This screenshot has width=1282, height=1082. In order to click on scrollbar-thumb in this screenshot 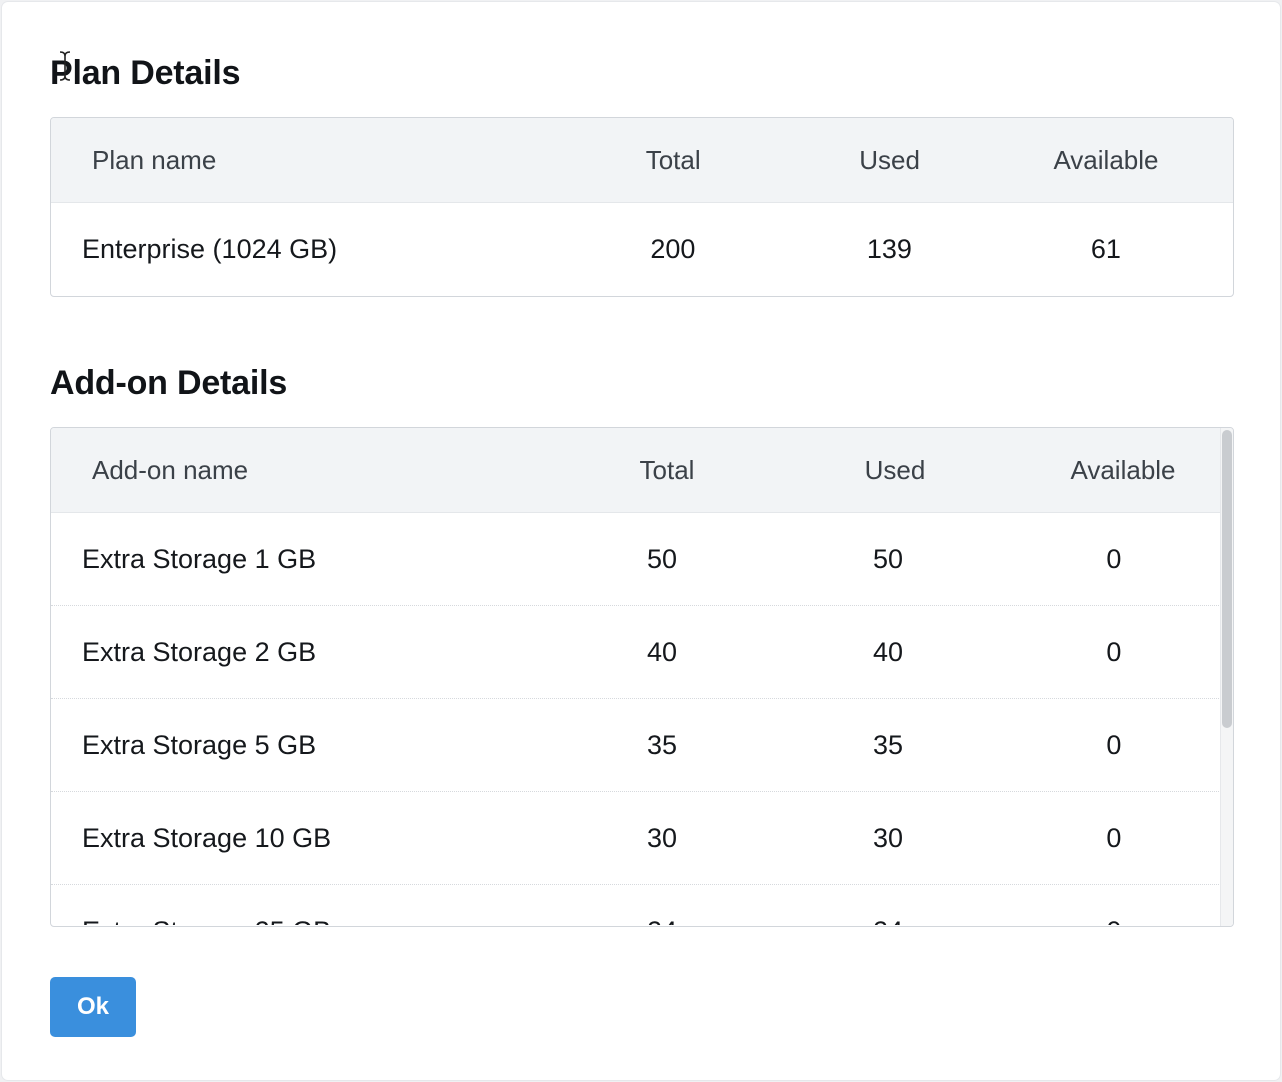, I will do `click(1227, 579)`.